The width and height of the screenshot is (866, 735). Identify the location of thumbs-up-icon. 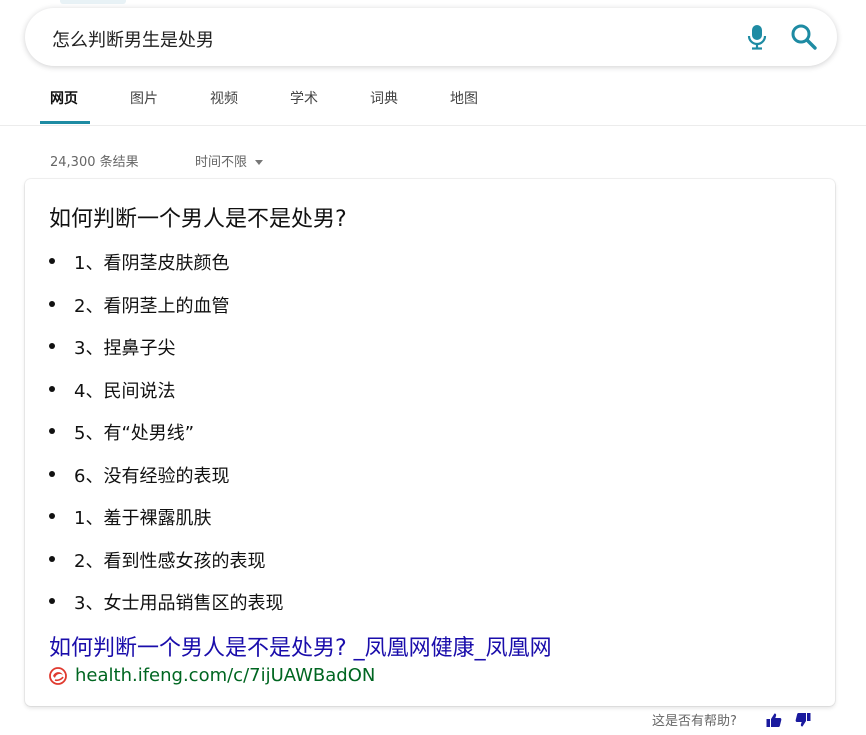
(774, 720).